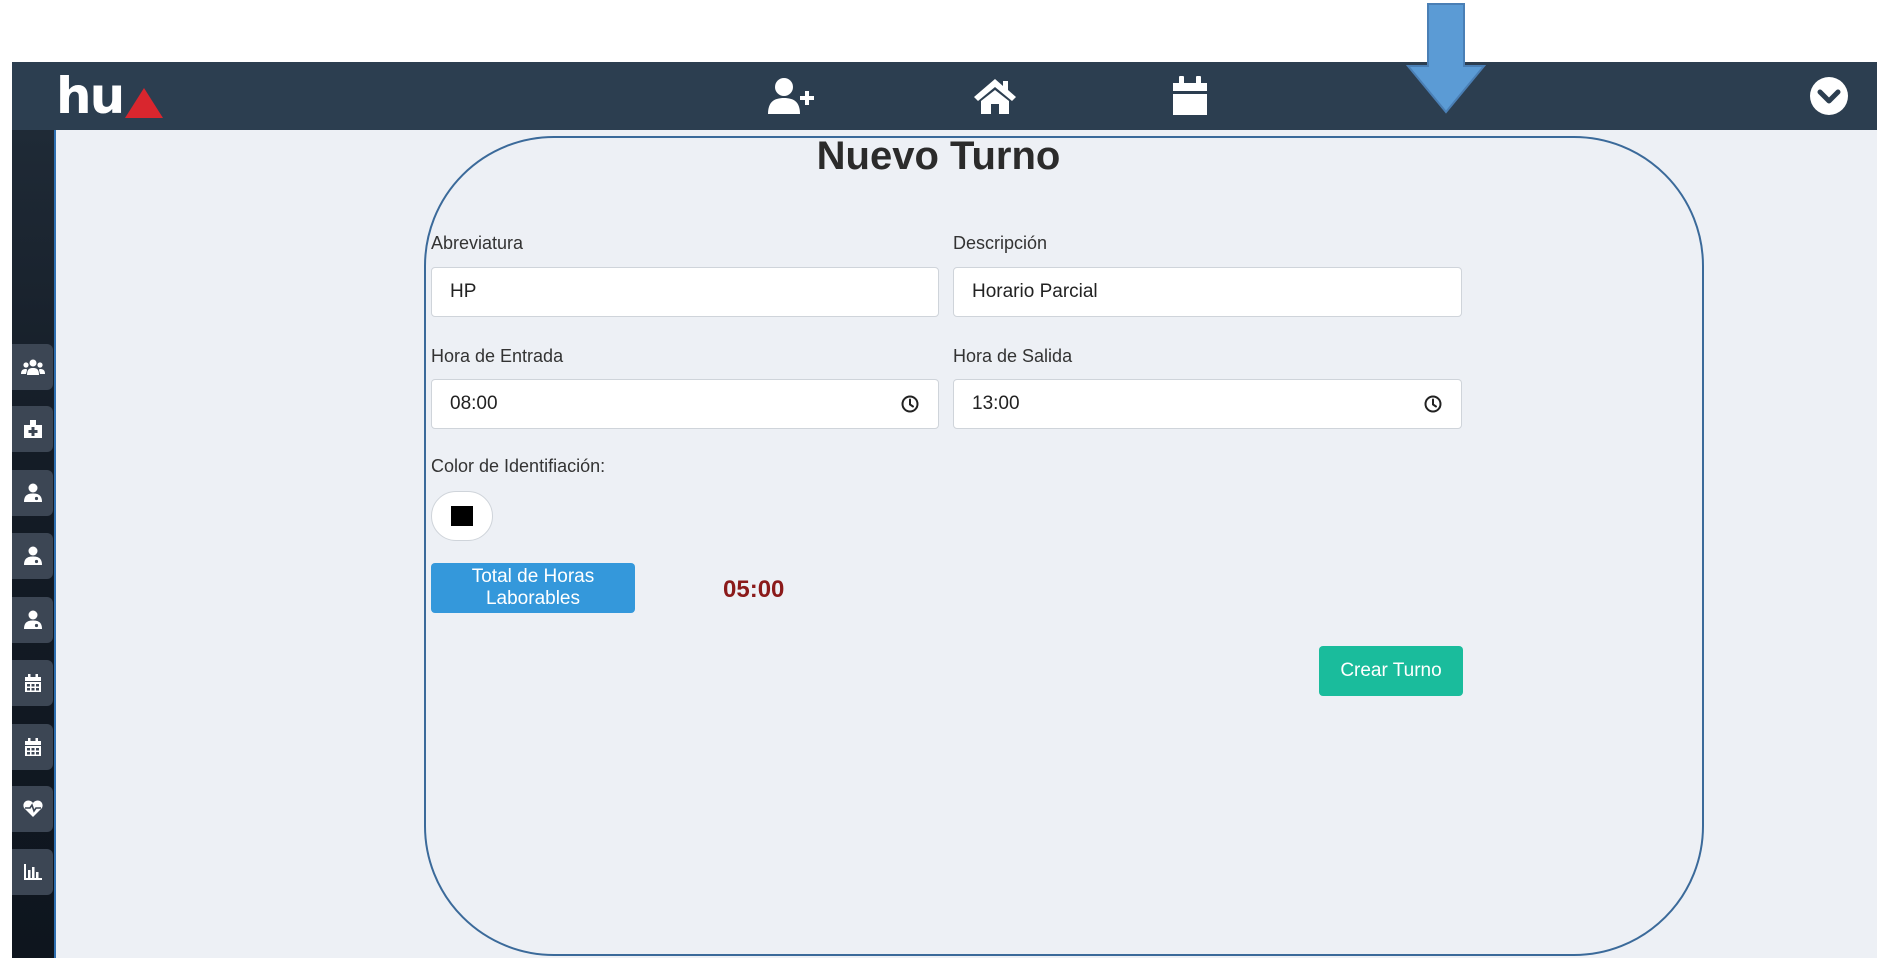  I want to click on exit-time-input: 13:00, so click(1207, 404).